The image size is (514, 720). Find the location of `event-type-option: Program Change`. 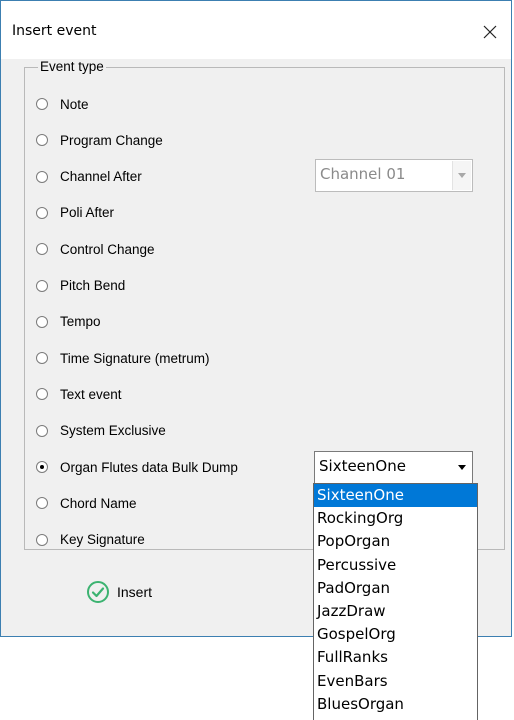

event-type-option: Program Change is located at coordinates (99, 140).